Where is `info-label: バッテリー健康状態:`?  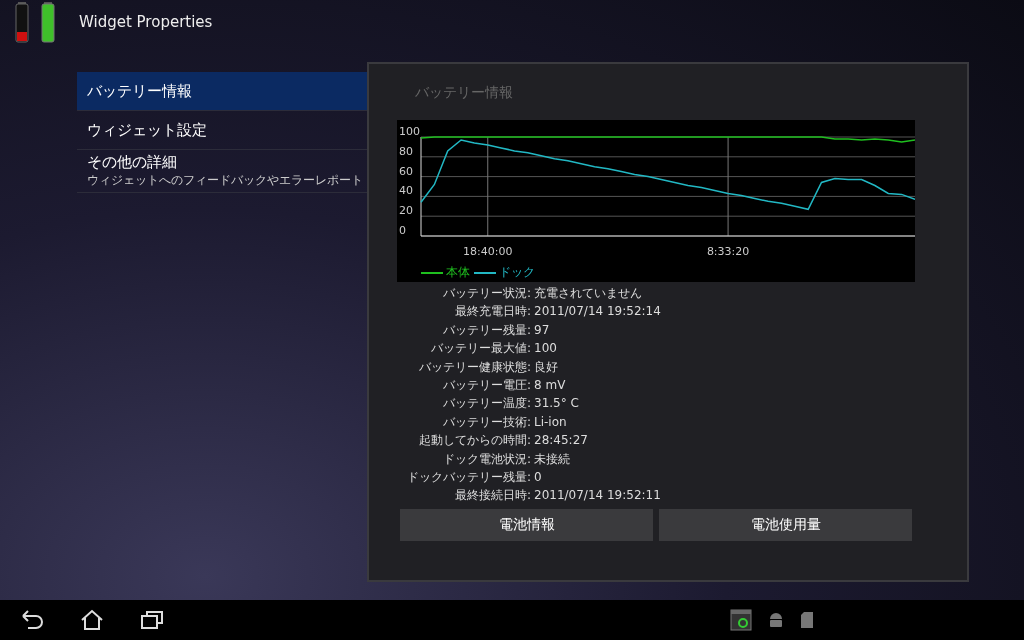
info-label: バッテリー健康状態: is located at coordinates (474, 367).